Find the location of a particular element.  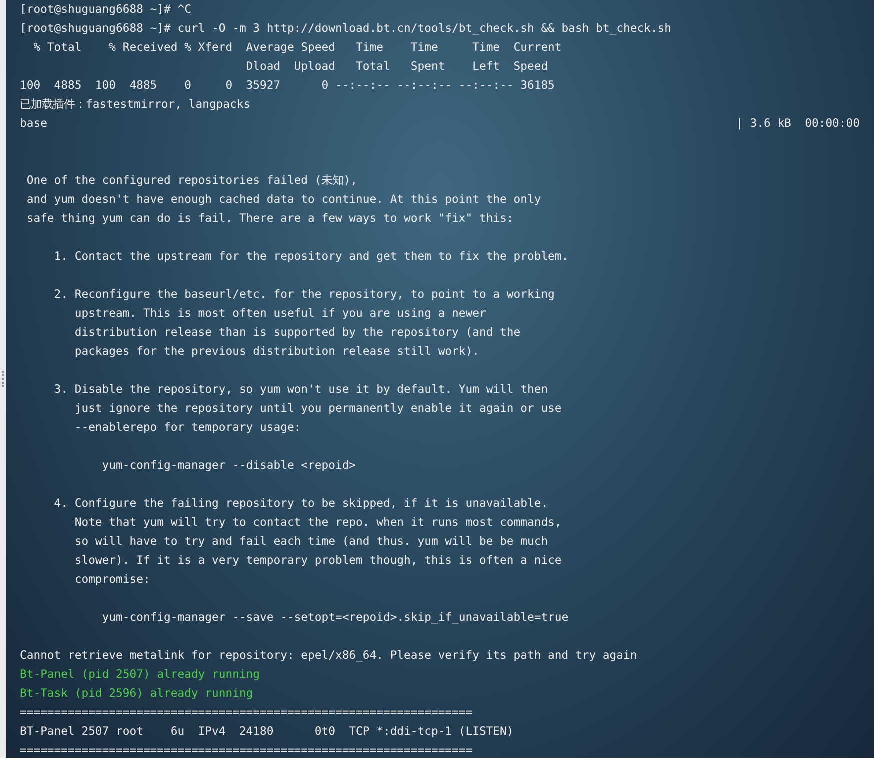

terminal-line: packages for the previous distribution release still work). is located at coordinates (277, 351).